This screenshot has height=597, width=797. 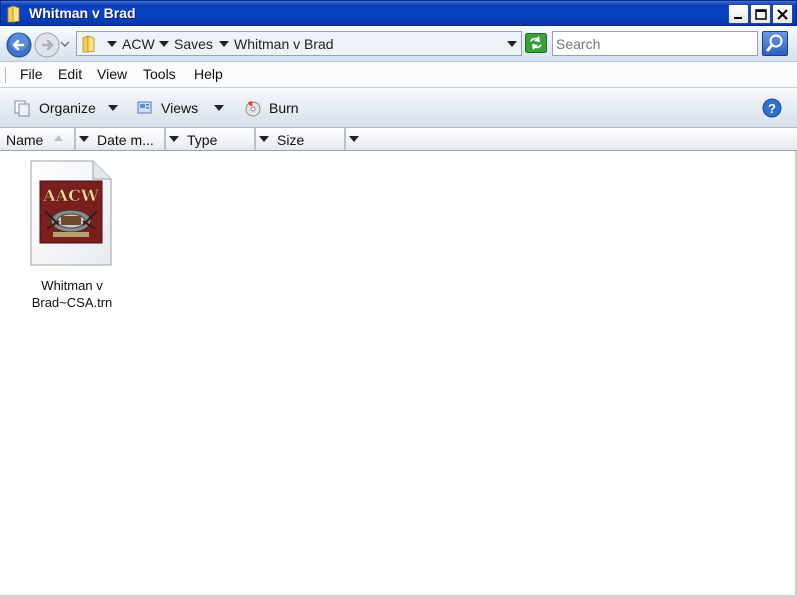 I want to click on search-button, so click(x=775, y=43).